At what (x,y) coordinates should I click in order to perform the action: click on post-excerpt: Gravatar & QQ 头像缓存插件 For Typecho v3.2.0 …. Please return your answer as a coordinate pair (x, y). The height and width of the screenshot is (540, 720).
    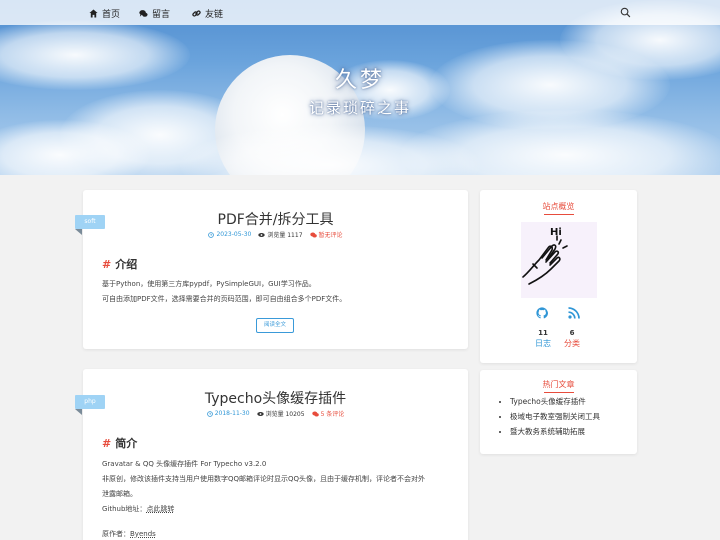
    Looking at the image, I should click on (263, 487).